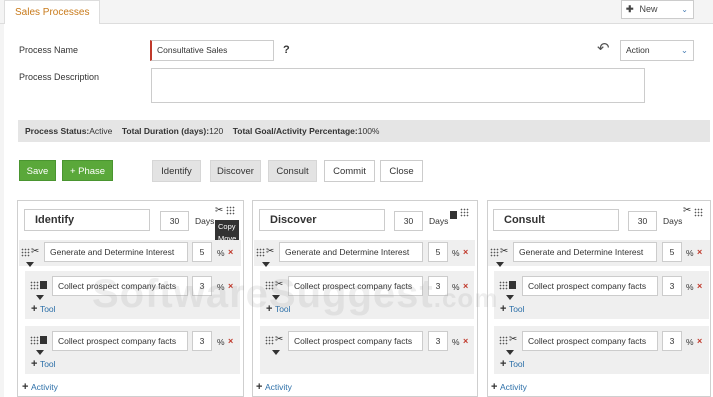 The width and height of the screenshot is (713, 397). What do you see at coordinates (648, 9) in the screenshot?
I see `new-button-label: New` at bounding box center [648, 9].